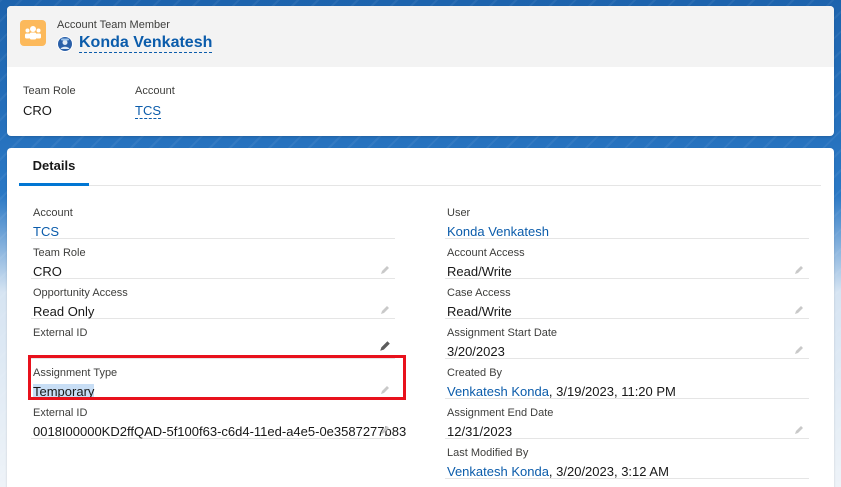 This screenshot has width=841, height=487. Describe the element at coordinates (627, 259) in the screenshot. I see `field-account-access: Account Access Read/Write` at that location.